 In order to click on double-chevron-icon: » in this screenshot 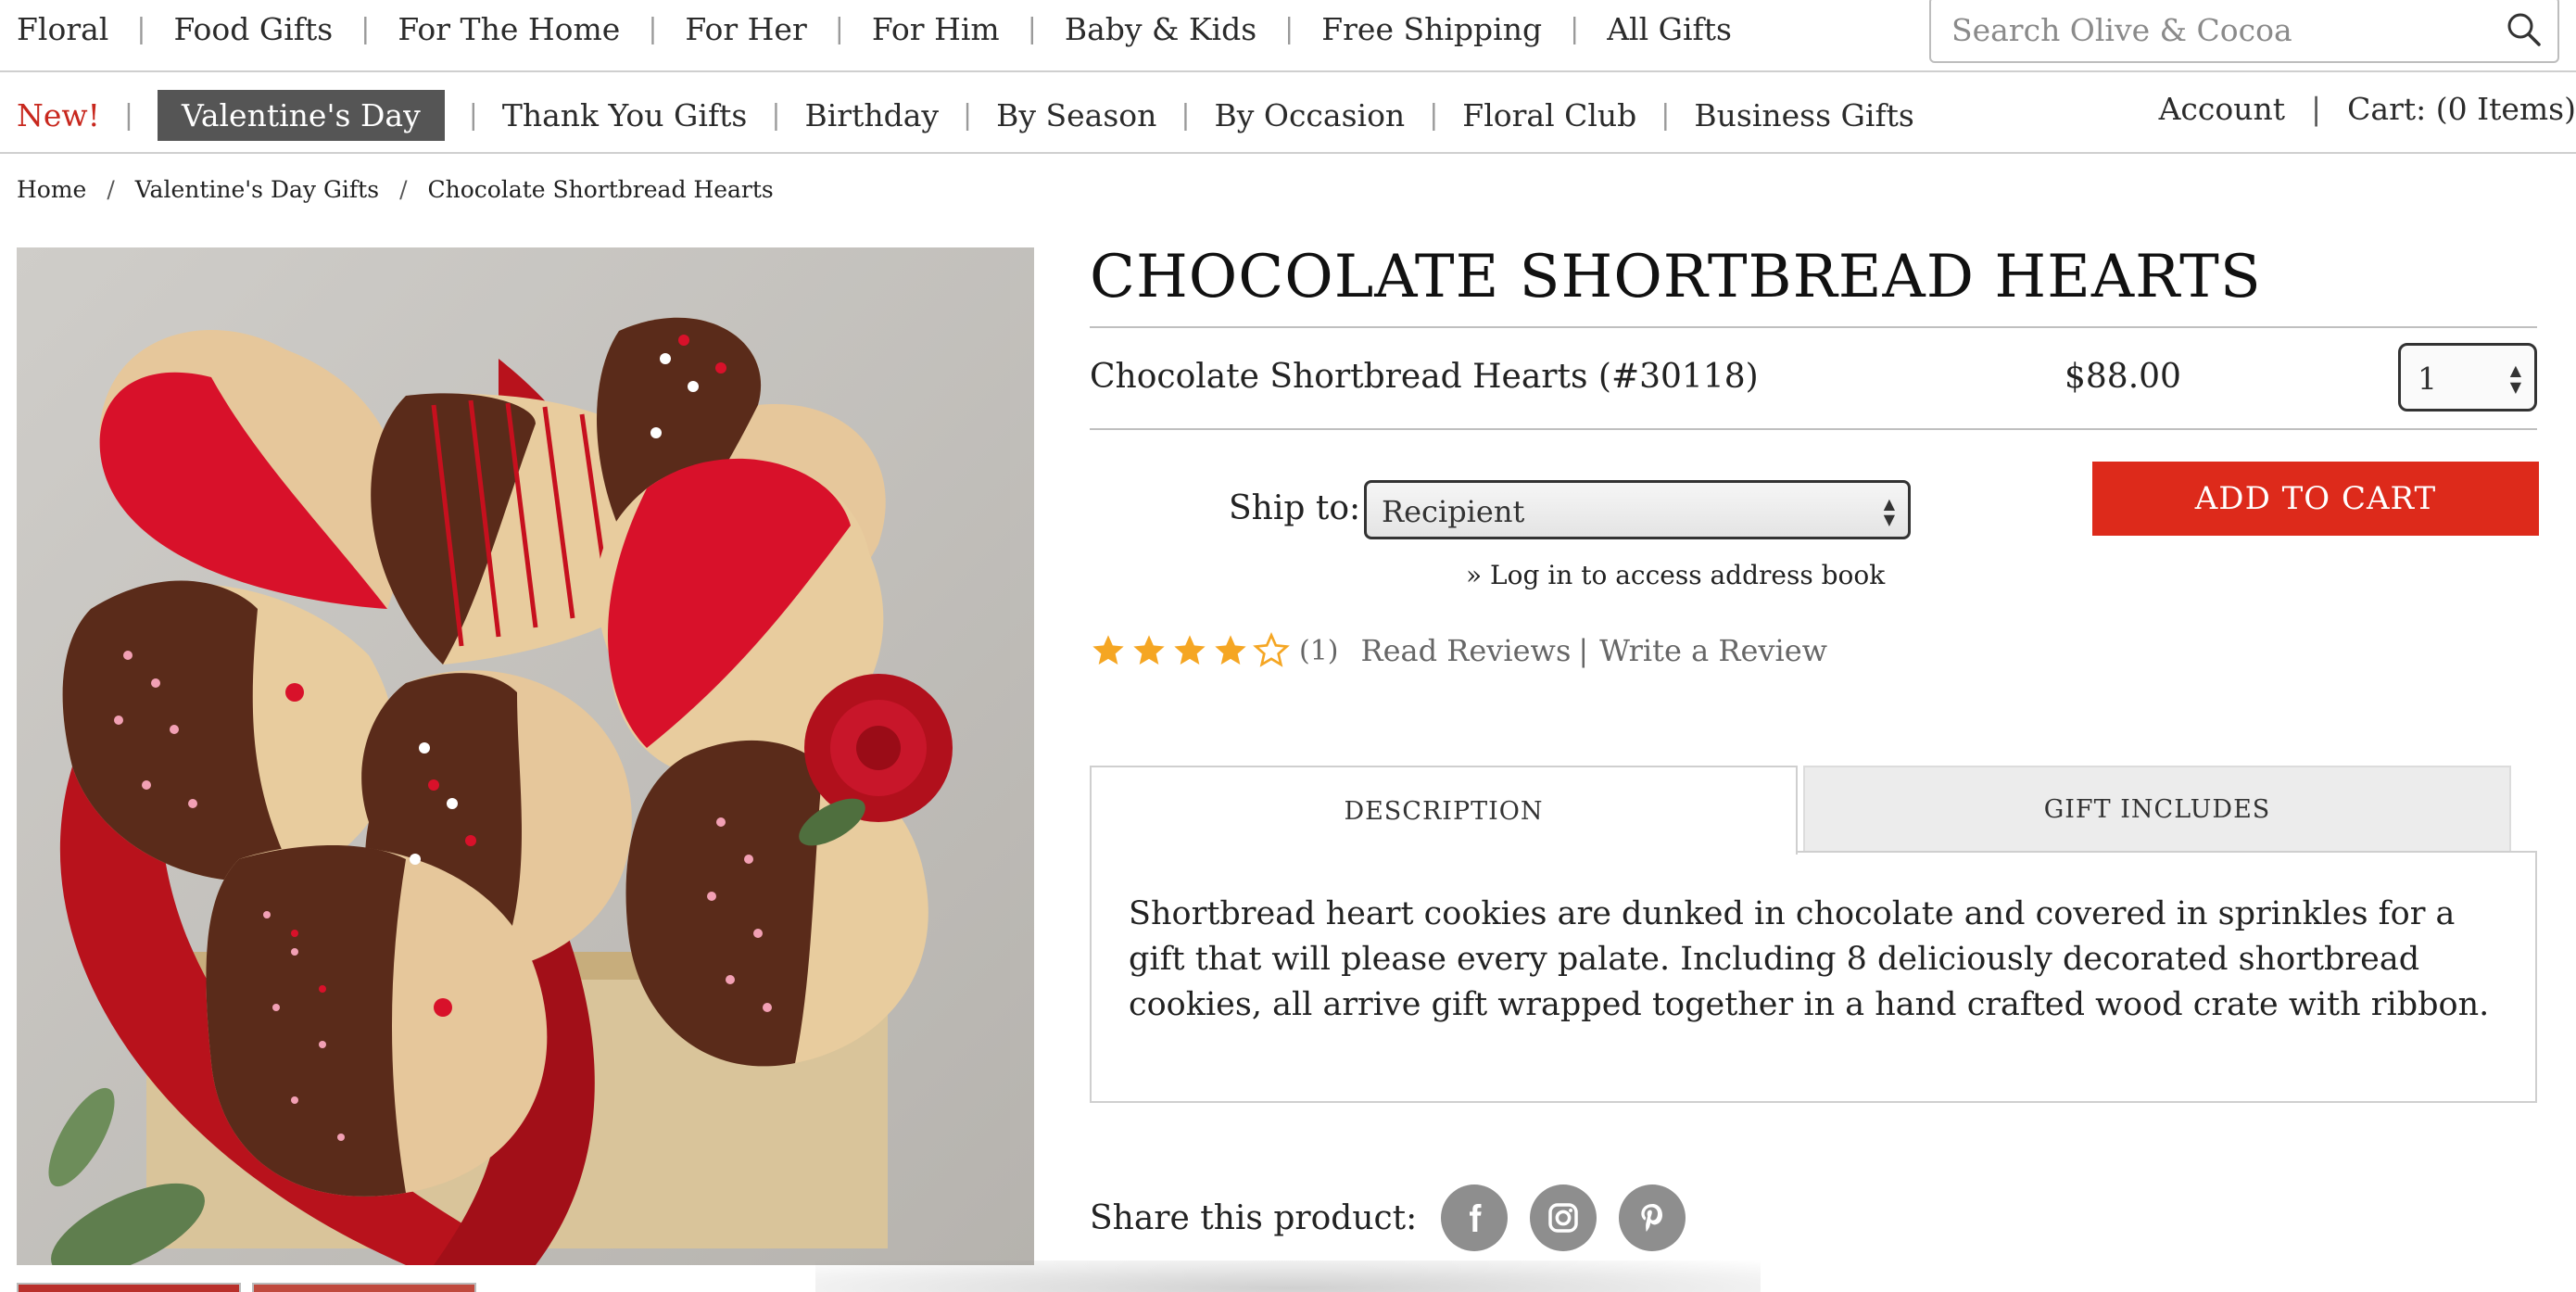, I will do `click(1474, 575)`.